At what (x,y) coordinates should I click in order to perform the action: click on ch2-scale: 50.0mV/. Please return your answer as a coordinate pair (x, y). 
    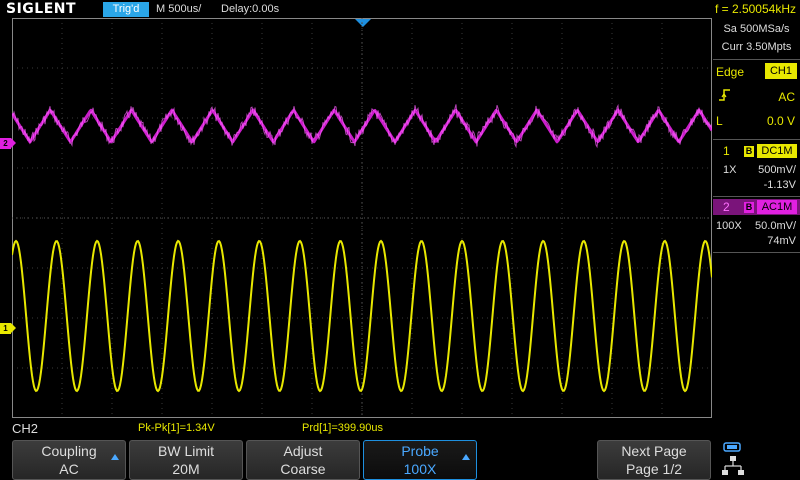
    Looking at the image, I should click on (775, 226).